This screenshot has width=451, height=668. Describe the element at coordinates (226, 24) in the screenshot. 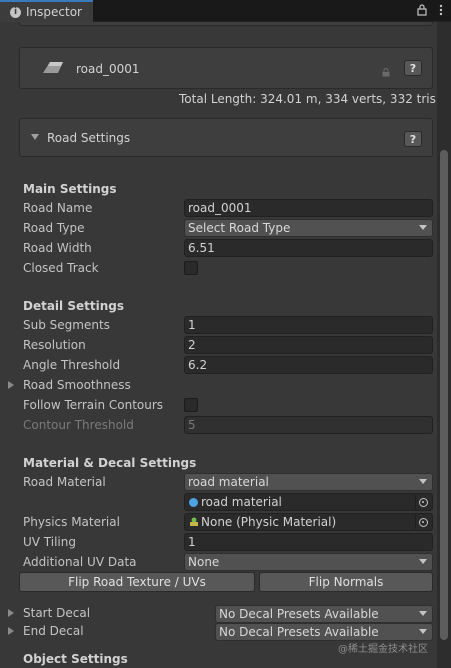

I see `previous-component-box` at that location.